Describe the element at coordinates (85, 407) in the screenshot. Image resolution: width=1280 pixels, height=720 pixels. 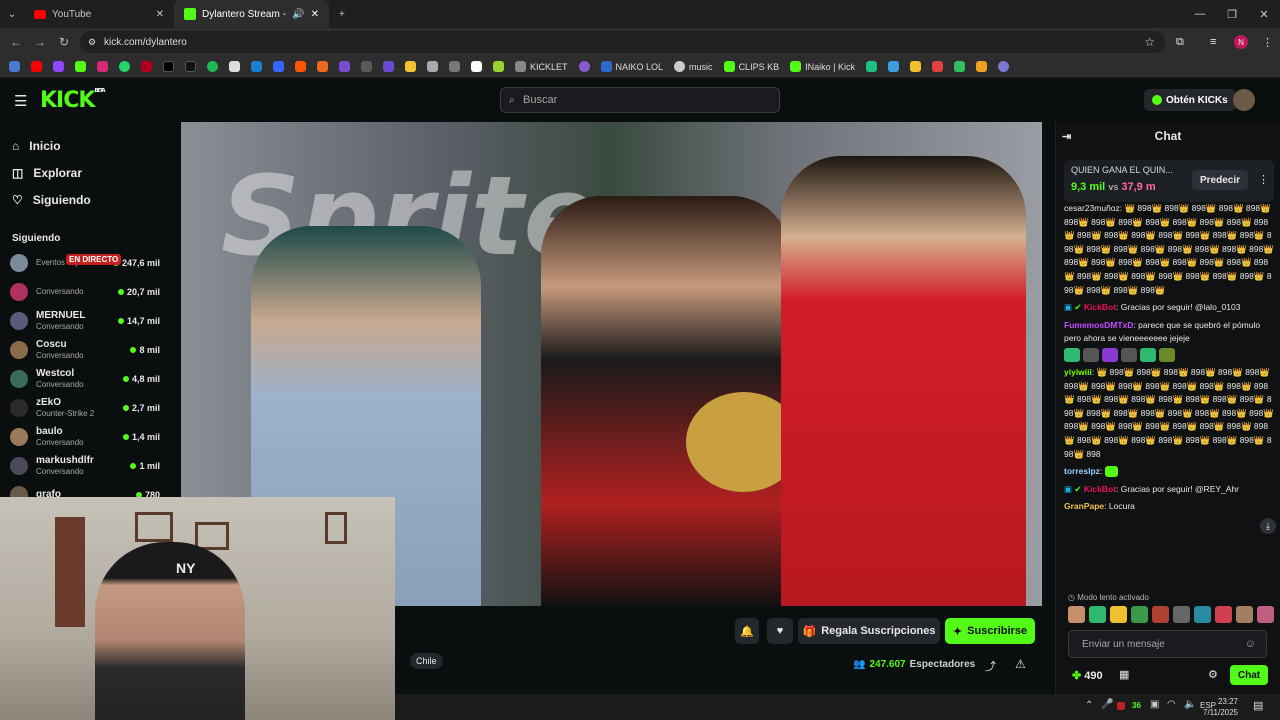
I see `sidebar-channel: zEkO Counter-Strike 2 2,7 mil` at that location.